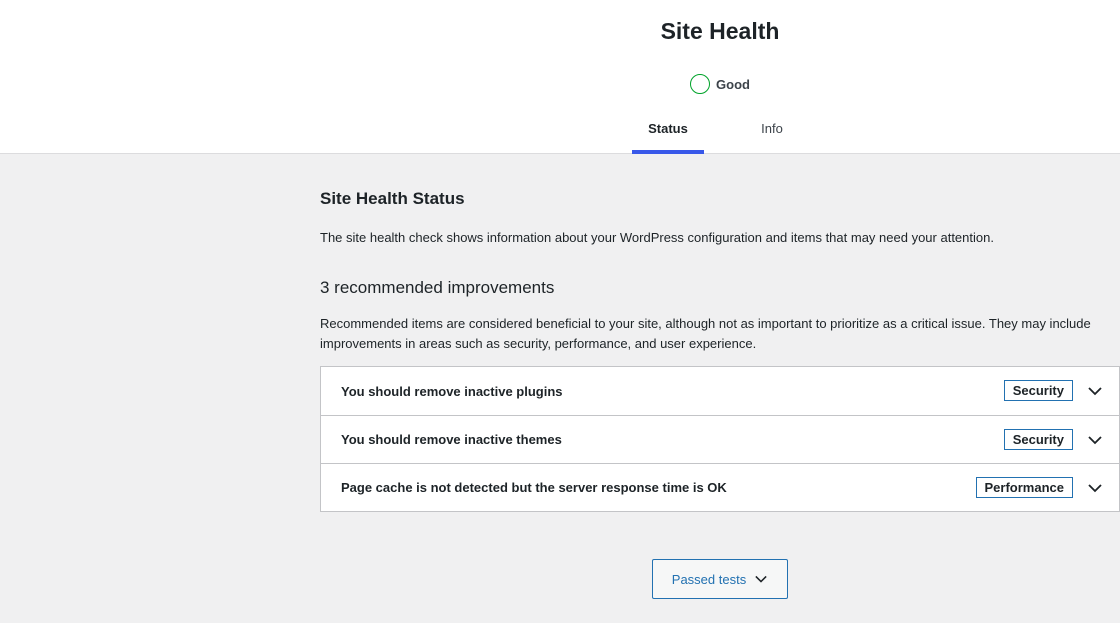 Image resolution: width=1120 pixels, height=623 pixels. I want to click on accordion-item-title: You should remove inactive themes, so click(451, 439).